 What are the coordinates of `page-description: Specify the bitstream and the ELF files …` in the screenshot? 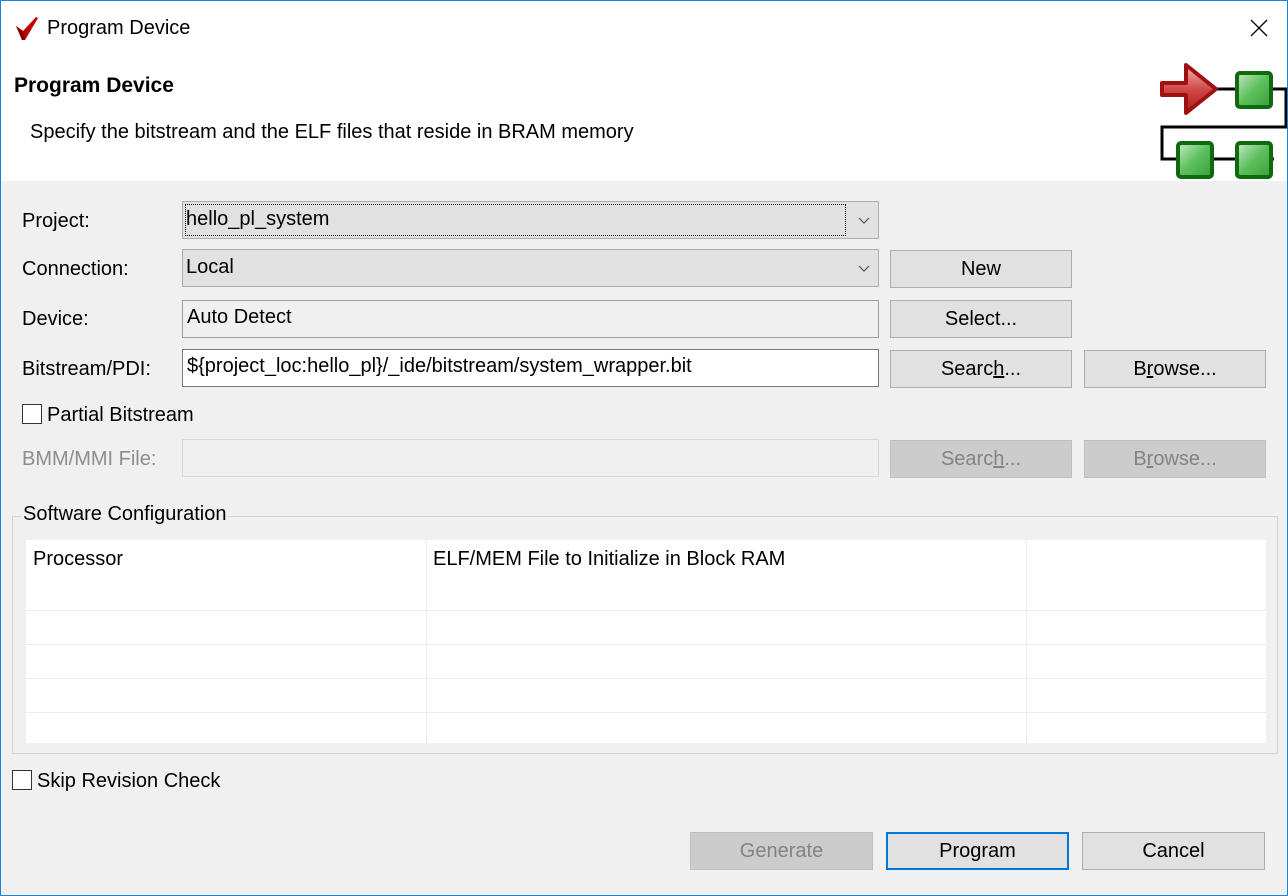 It's located at (332, 132).